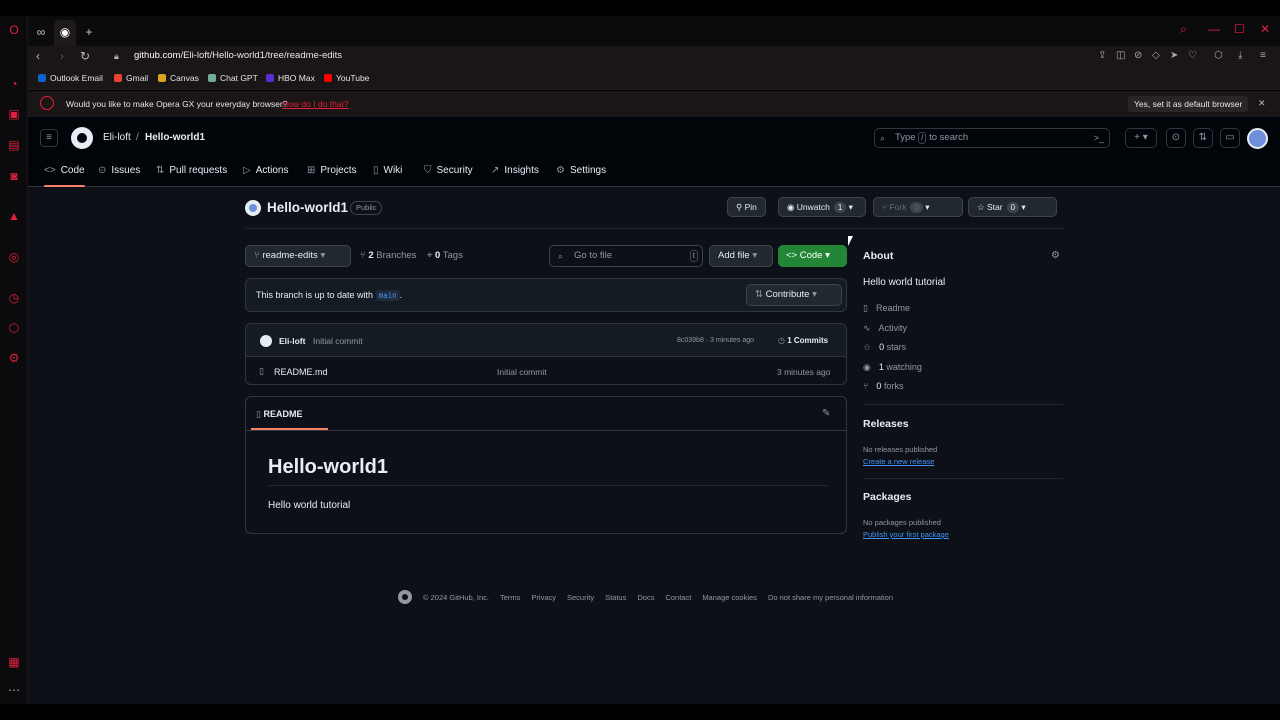  Describe the element at coordinates (14, 114) in the screenshot. I see `gx-control-icon: ▣` at that location.